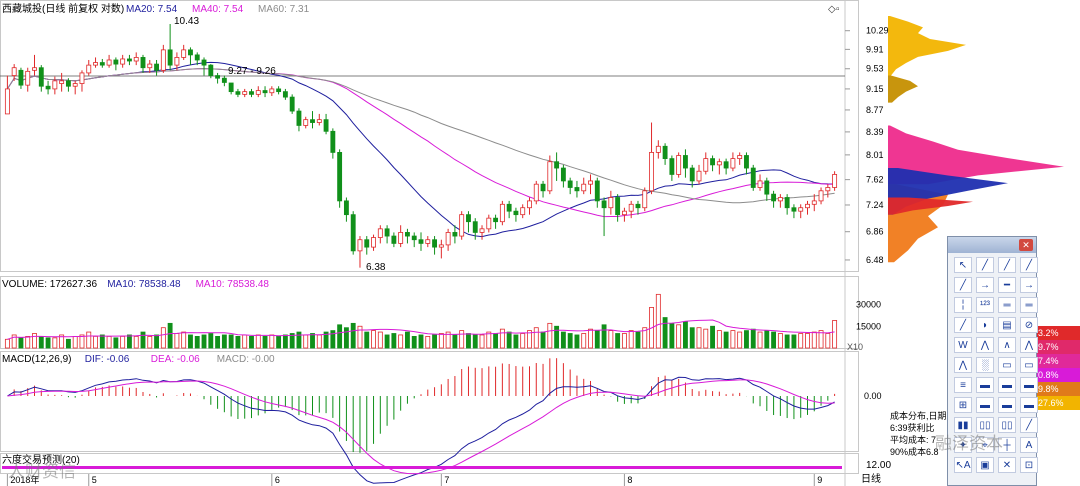 The image size is (1080, 486). I want to click on drawing-tool-button: ¹²³, so click(985, 305).